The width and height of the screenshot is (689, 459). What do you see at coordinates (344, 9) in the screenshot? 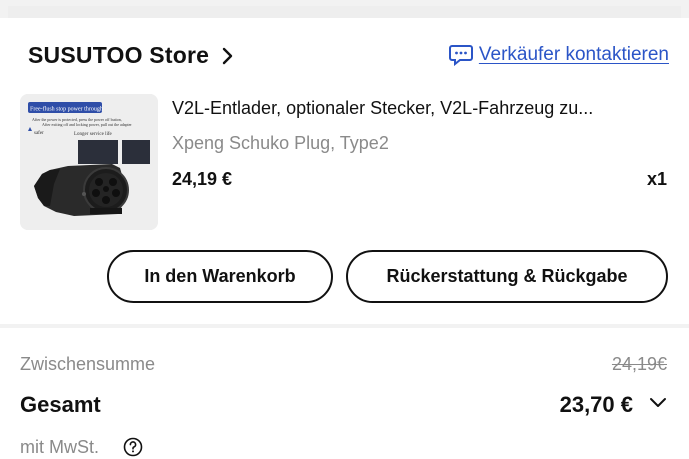
I see `top-divider` at bounding box center [344, 9].